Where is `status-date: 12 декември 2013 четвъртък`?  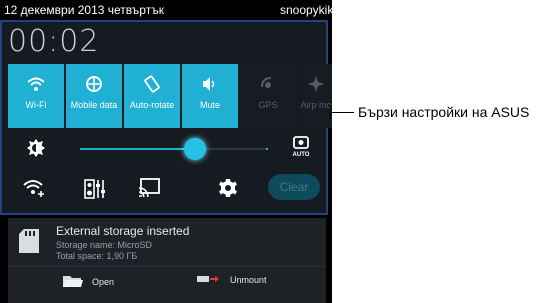 status-date: 12 декември 2013 четвъртък is located at coordinates (84, 10).